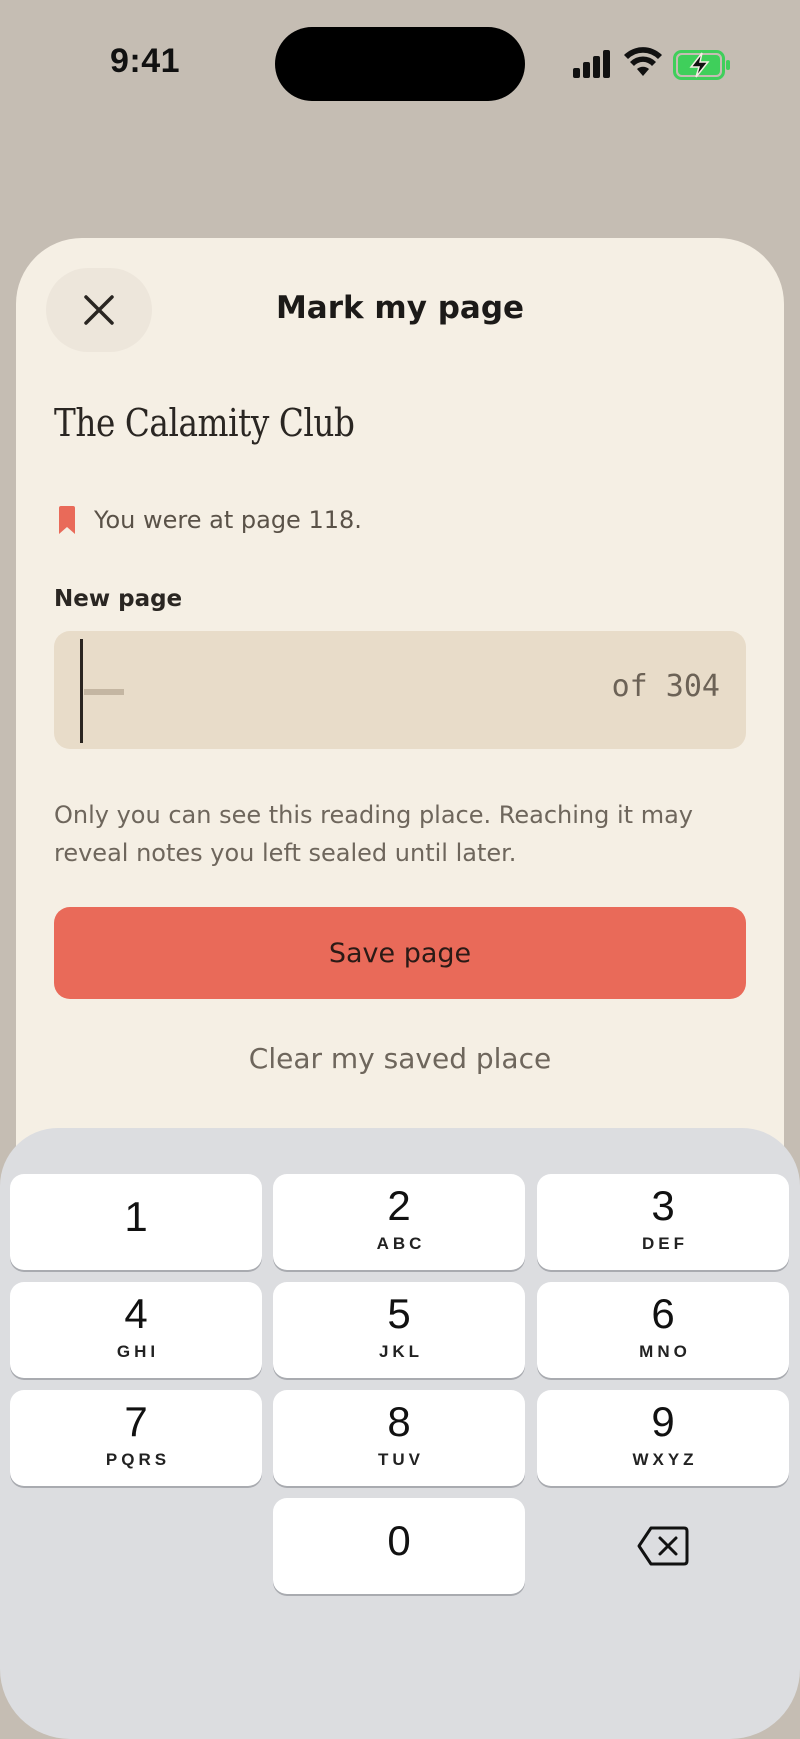 This screenshot has width=800, height=1739. Describe the element at coordinates (401, 1243) in the screenshot. I see `key-letters: ABC` at that location.